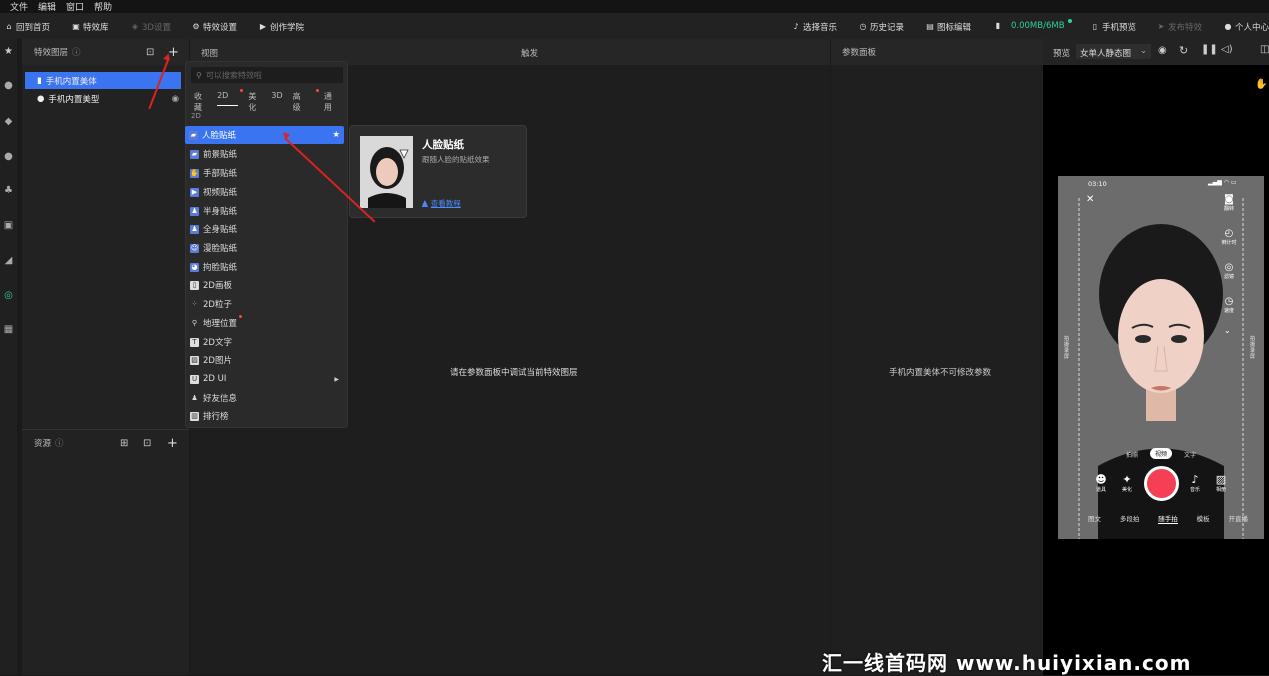 The image size is (1269, 676). I want to click on menu-item-friend-info: ♟ 好友信息, so click(266, 398).